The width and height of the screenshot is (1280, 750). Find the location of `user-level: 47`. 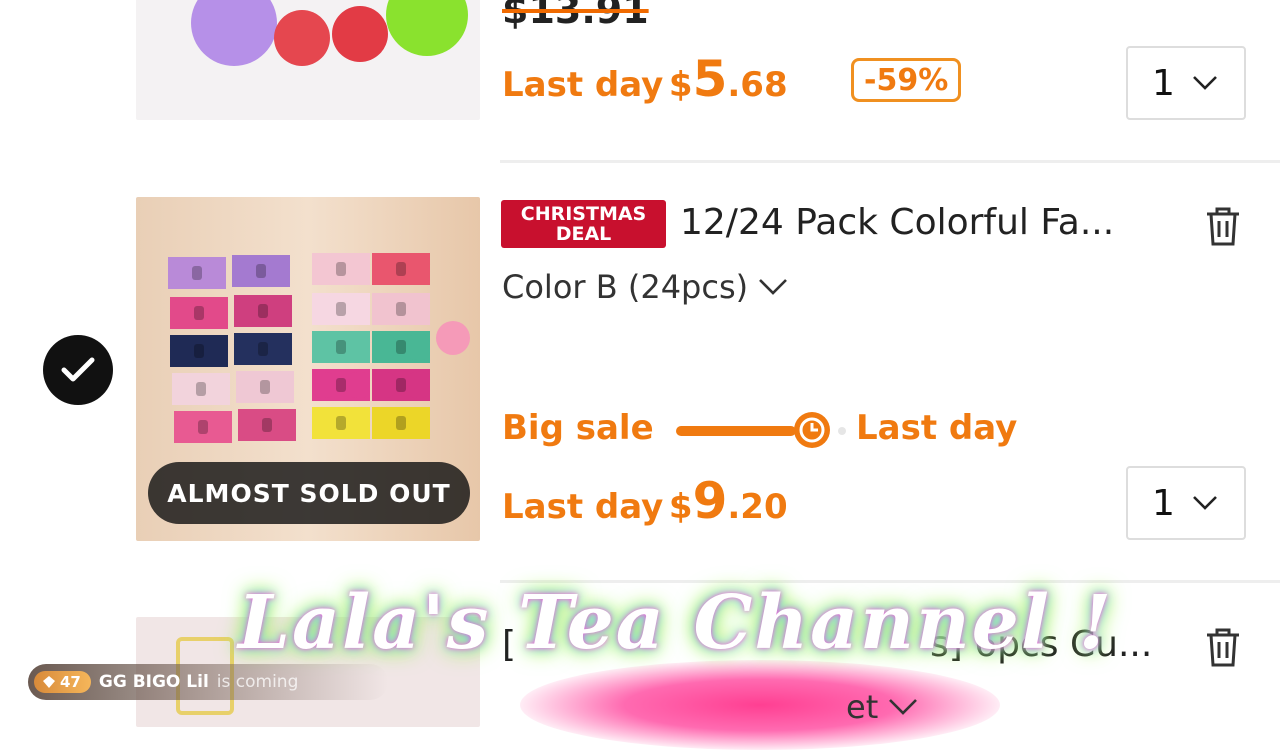

user-level: 47 is located at coordinates (70, 682).